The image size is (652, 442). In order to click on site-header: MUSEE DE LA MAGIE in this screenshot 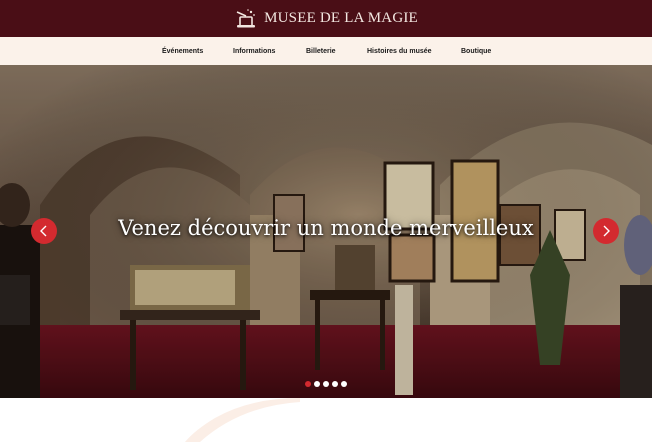, I will do `click(326, 18)`.